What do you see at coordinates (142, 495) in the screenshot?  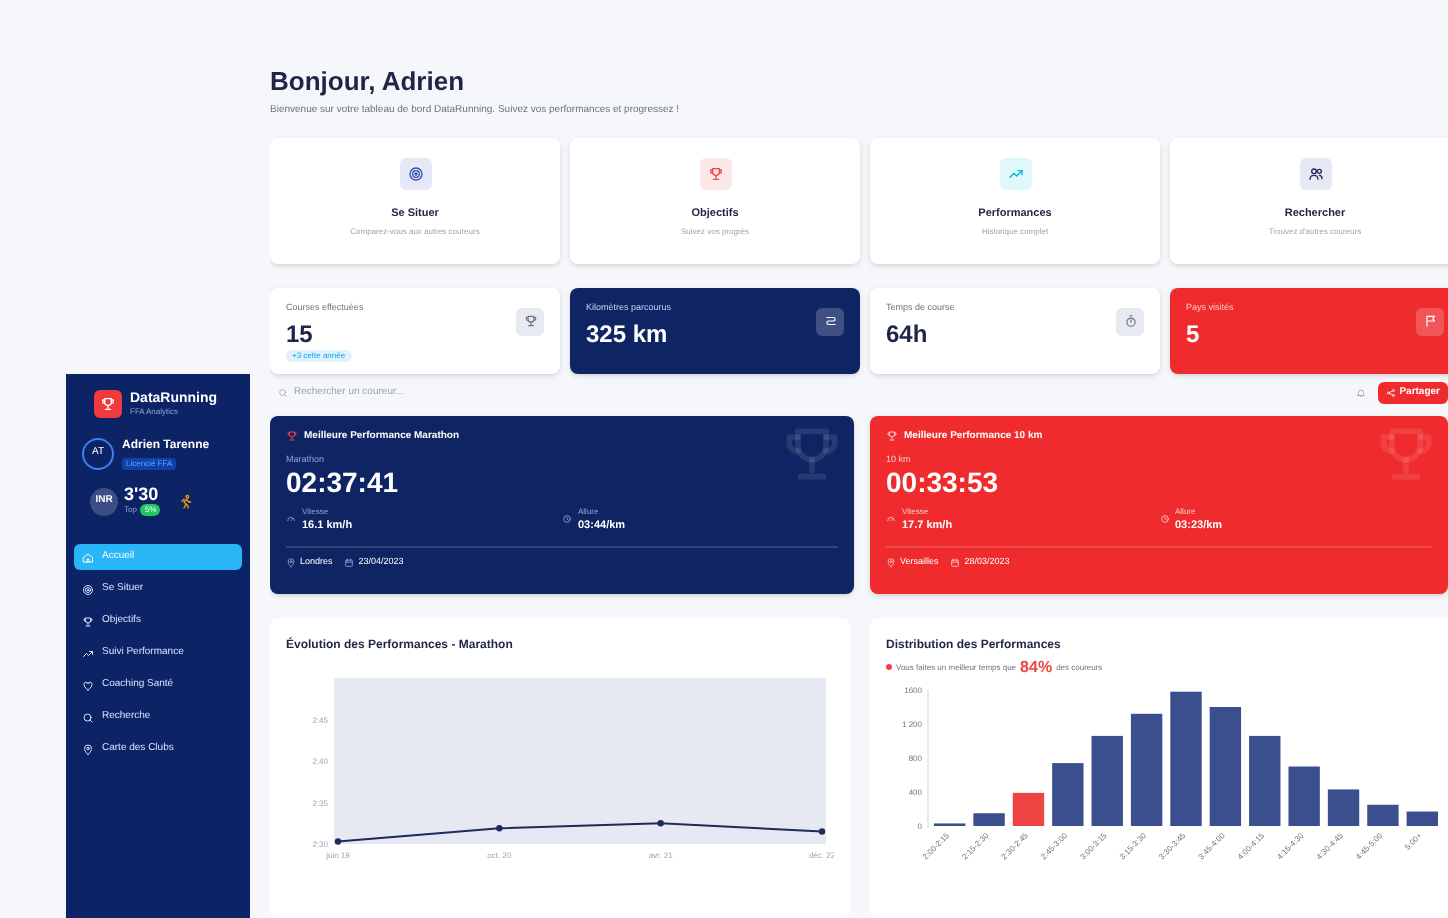 I see `rating-value: 3'30` at bounding box center [142, 495].